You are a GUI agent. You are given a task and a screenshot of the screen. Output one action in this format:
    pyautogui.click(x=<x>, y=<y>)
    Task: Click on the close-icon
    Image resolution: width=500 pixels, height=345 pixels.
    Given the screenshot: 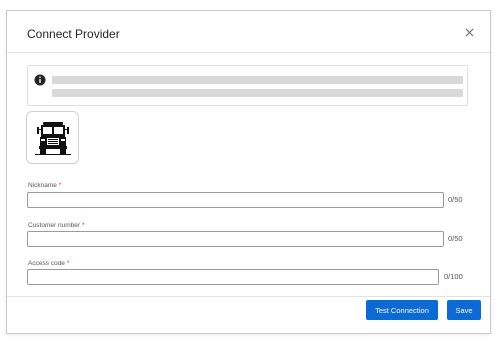 What is the action you would take?
    pyautogui.click(x=469, y=32)
    